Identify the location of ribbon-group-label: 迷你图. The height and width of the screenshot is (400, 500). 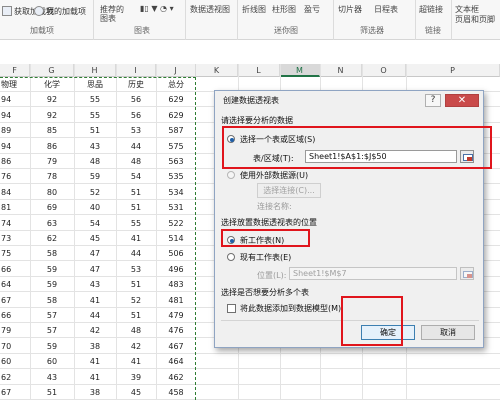
(286, 30).